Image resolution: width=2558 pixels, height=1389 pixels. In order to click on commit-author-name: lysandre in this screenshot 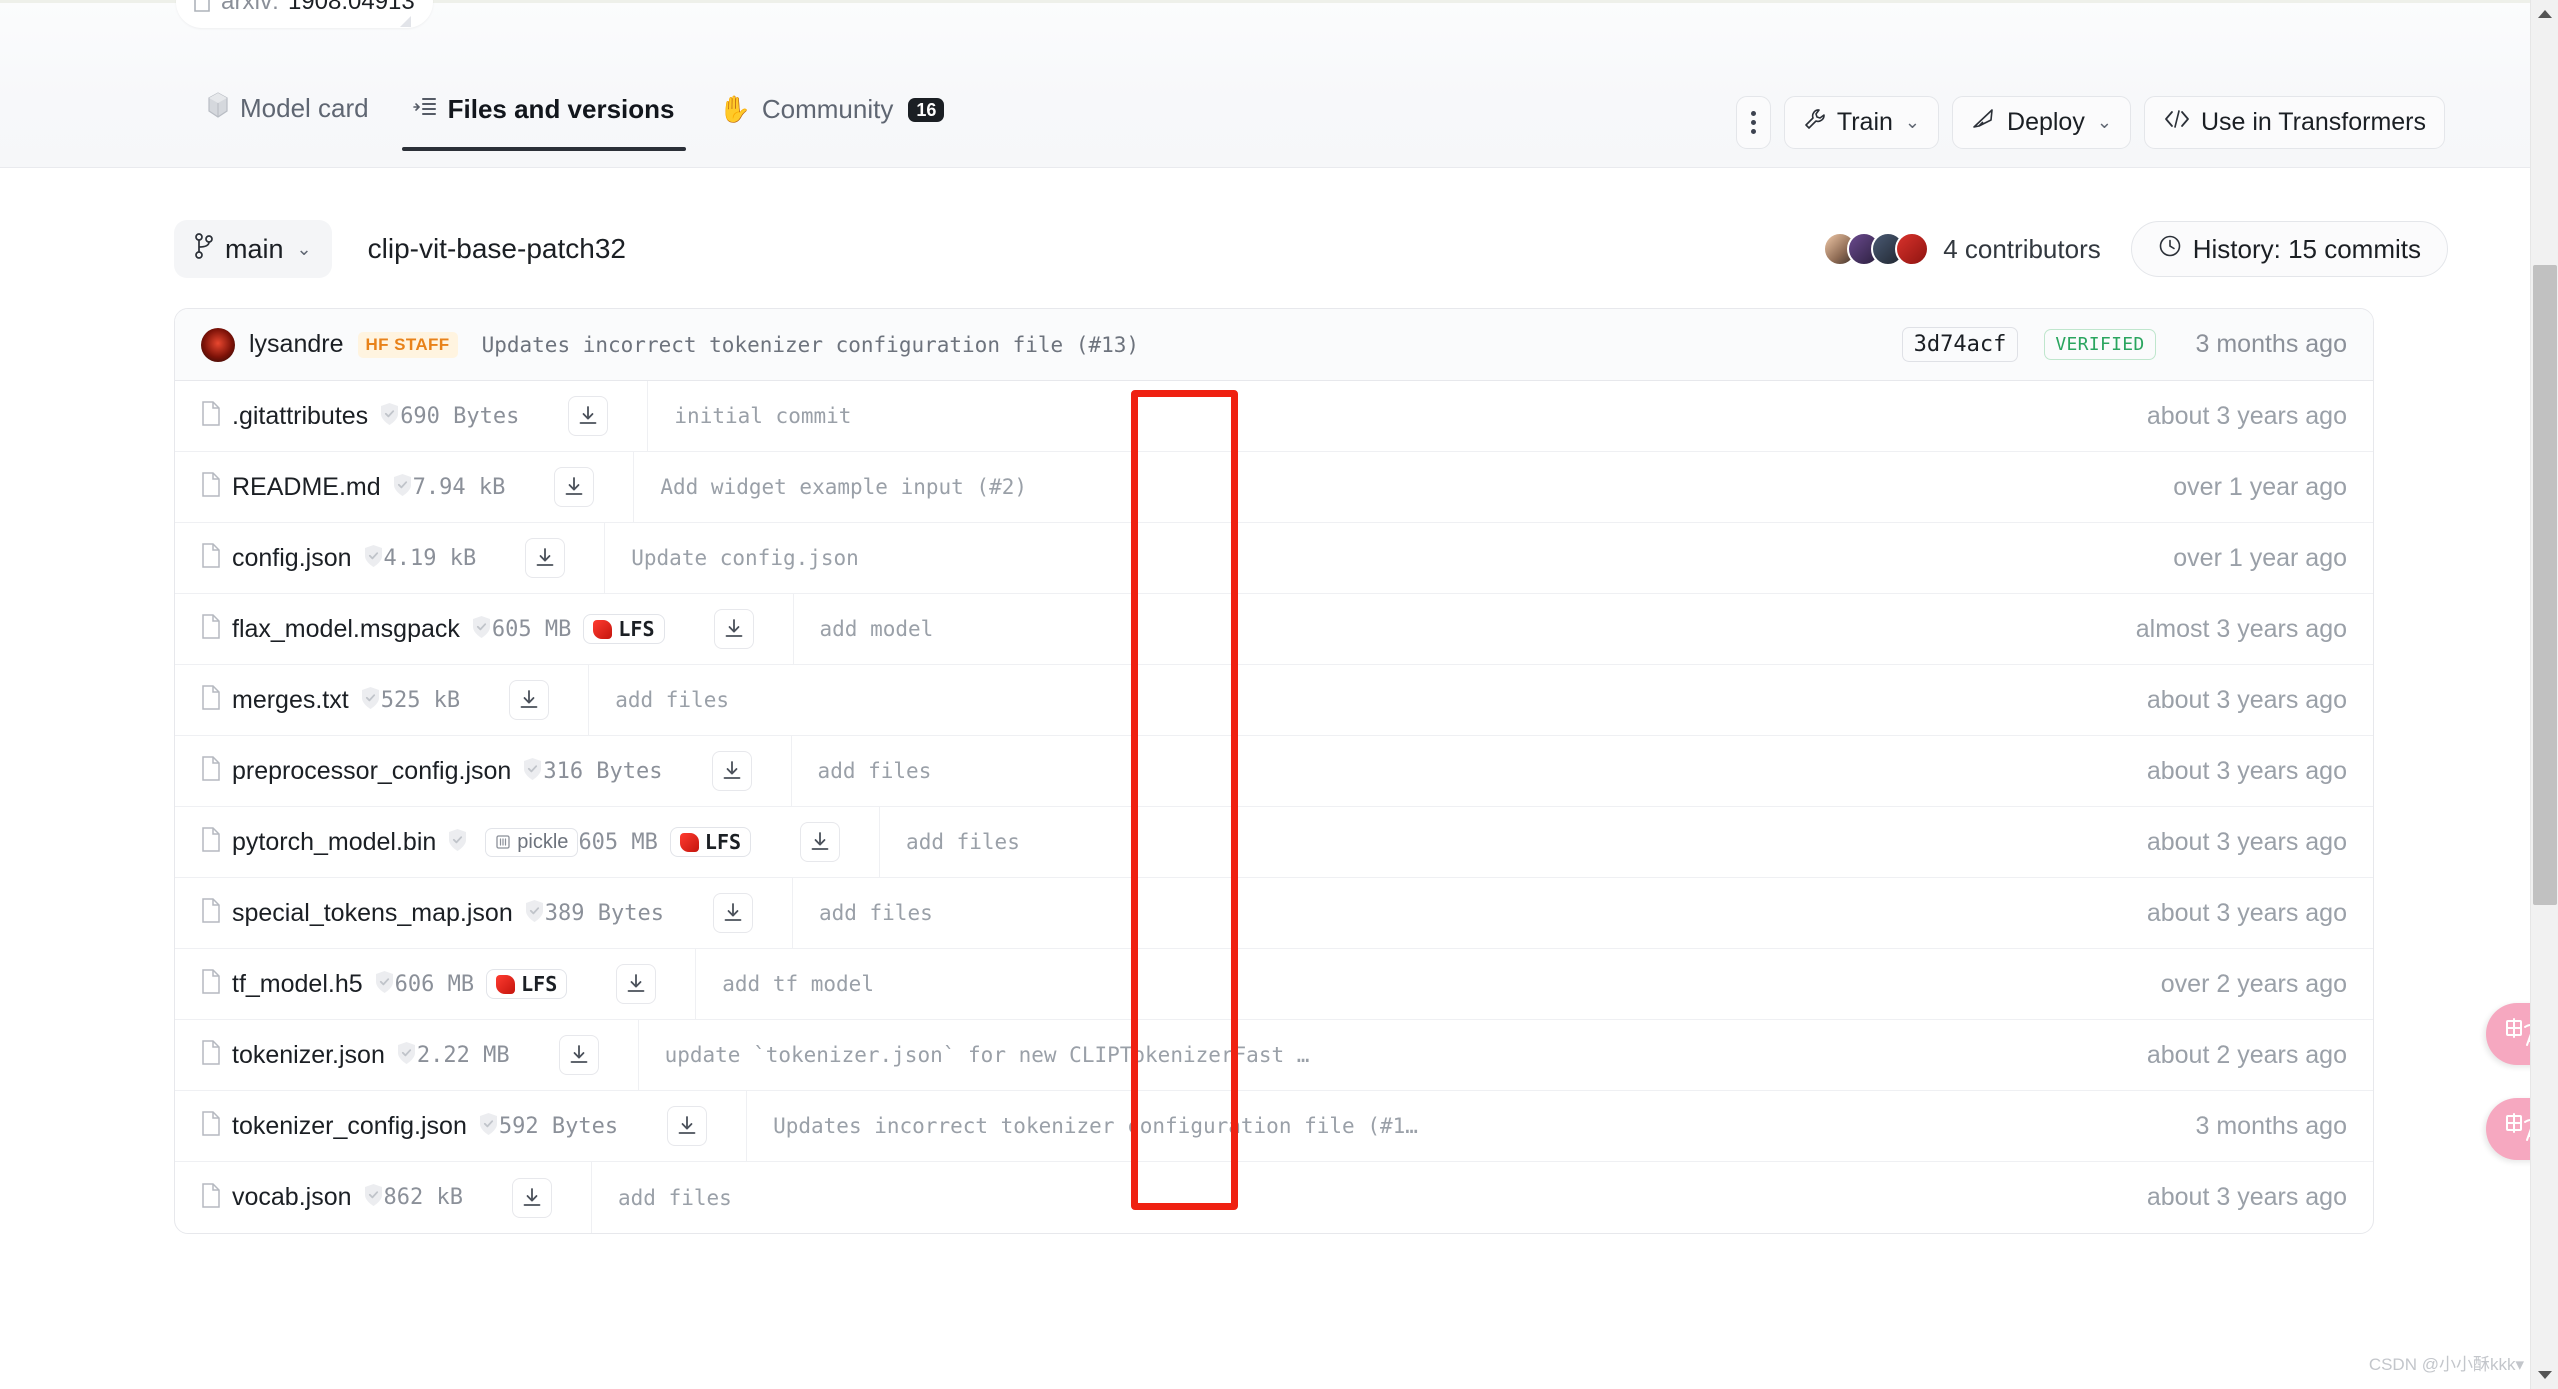, I will do `click(296, 344)`.